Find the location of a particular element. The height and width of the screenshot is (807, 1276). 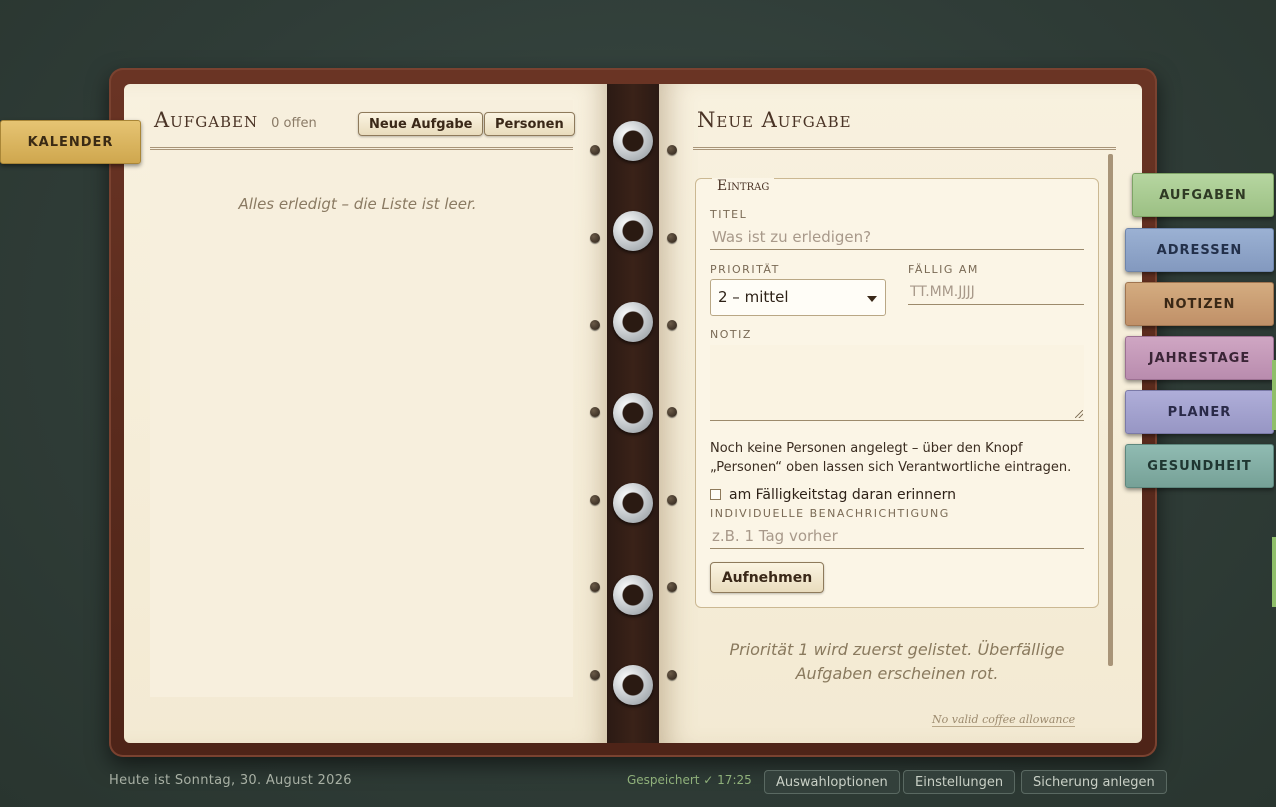

options-button: Auswahloptionen is located at coordinates (832, 782).